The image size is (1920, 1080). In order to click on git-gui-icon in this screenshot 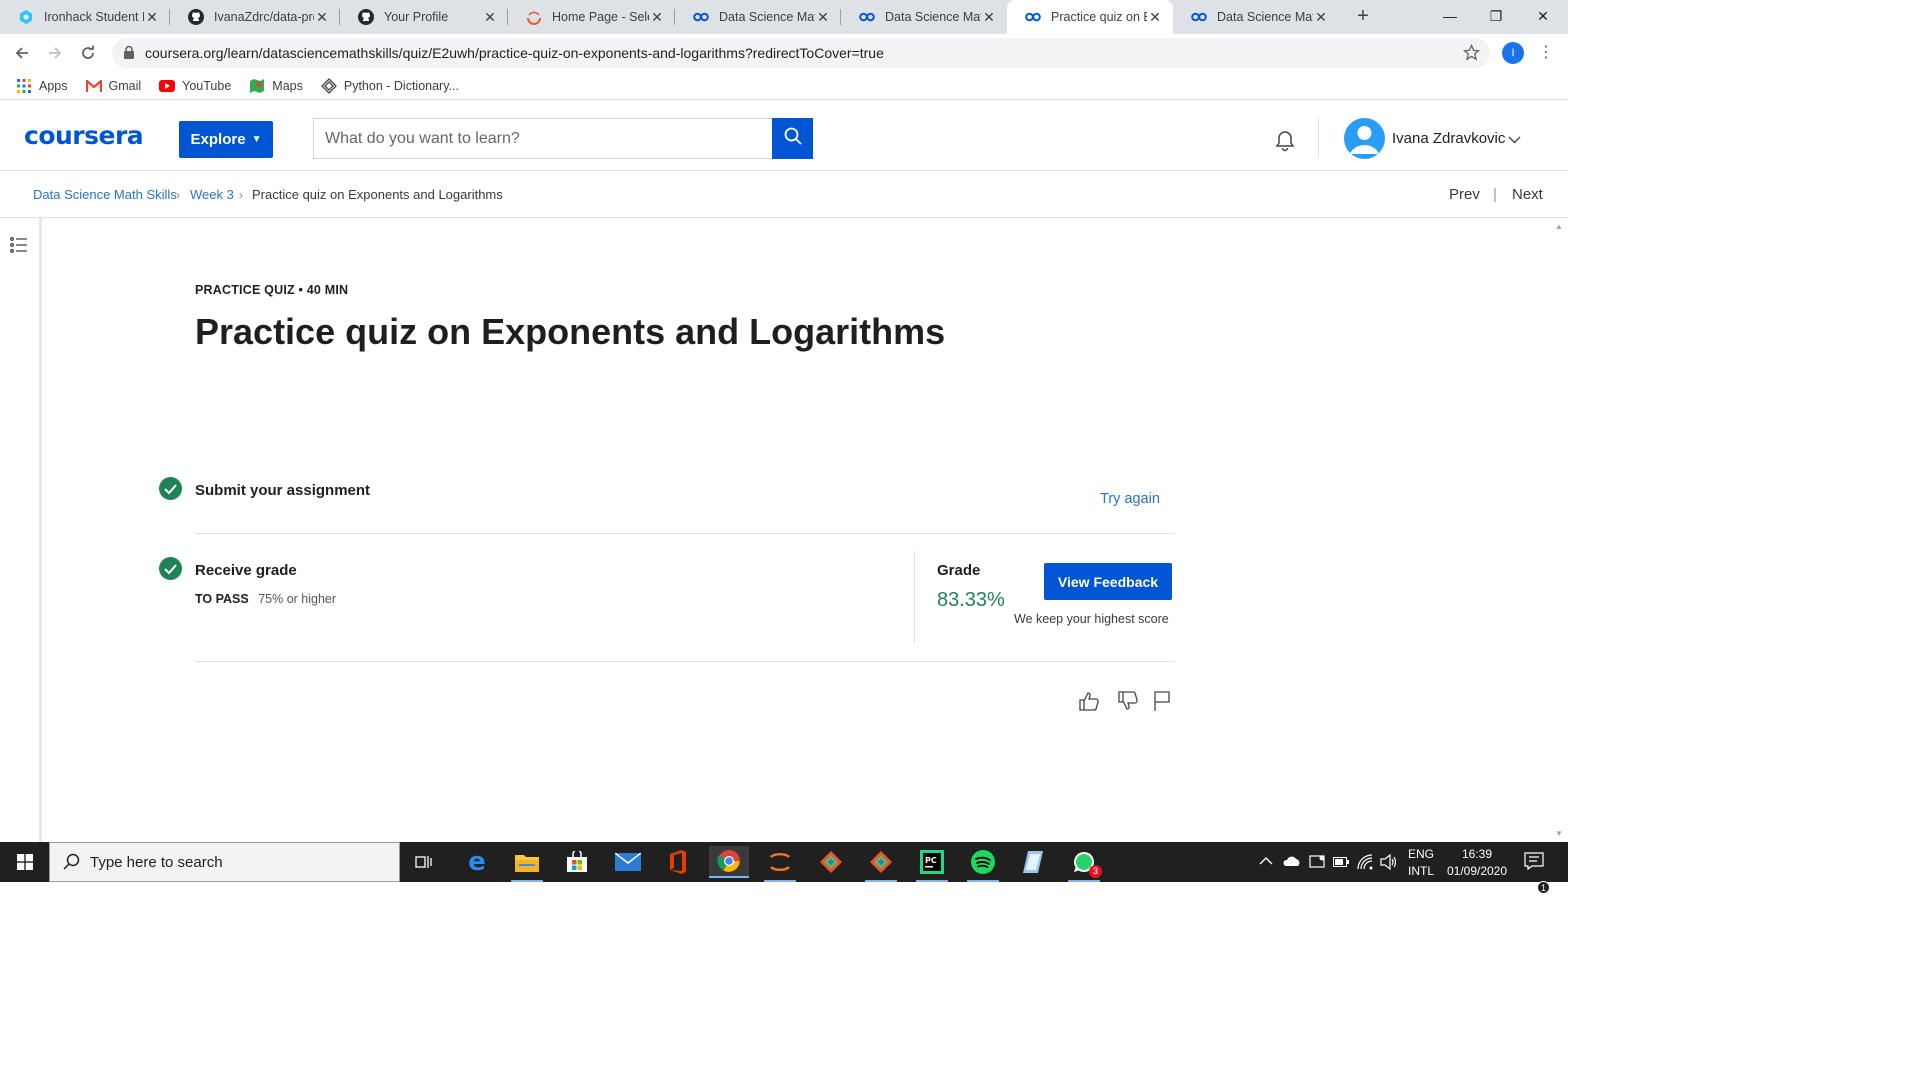, I will do `click(831, 862)`.